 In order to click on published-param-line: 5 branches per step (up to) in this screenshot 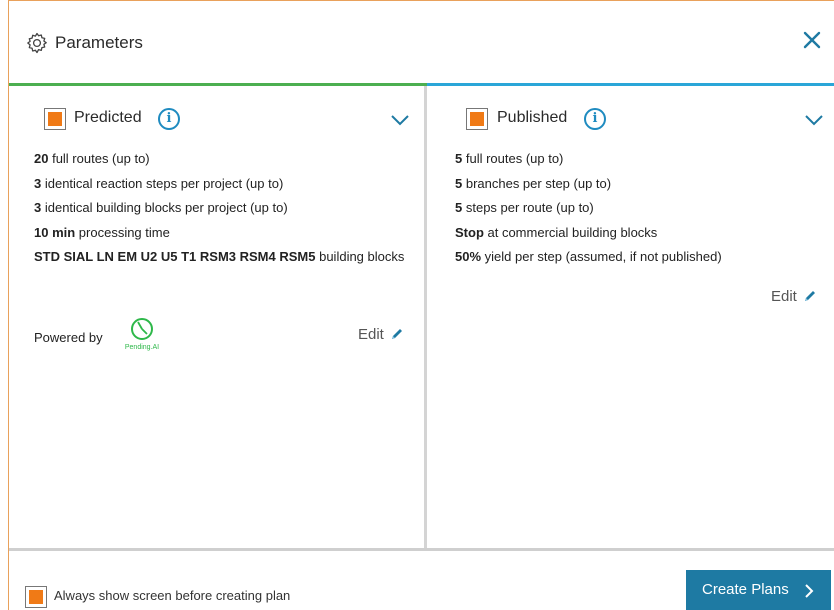, I will do `click(533, 183)`.